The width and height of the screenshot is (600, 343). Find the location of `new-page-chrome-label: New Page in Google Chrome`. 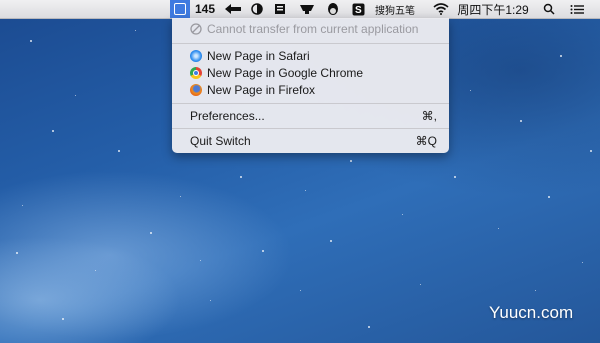

new-page-chrome-label: New Page in Google Chrome is located at coordinates (285, 73).